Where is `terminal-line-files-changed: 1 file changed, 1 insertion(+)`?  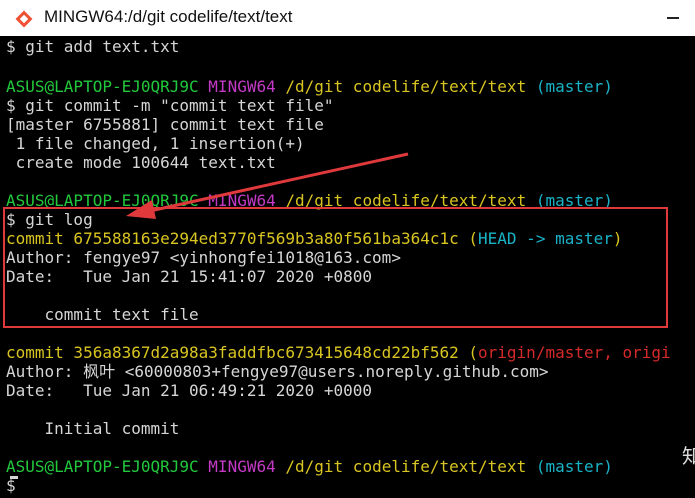
terminal-line-files-changed: 1 file changed, 1 insertion(+) is located at coordinates (155, 143).